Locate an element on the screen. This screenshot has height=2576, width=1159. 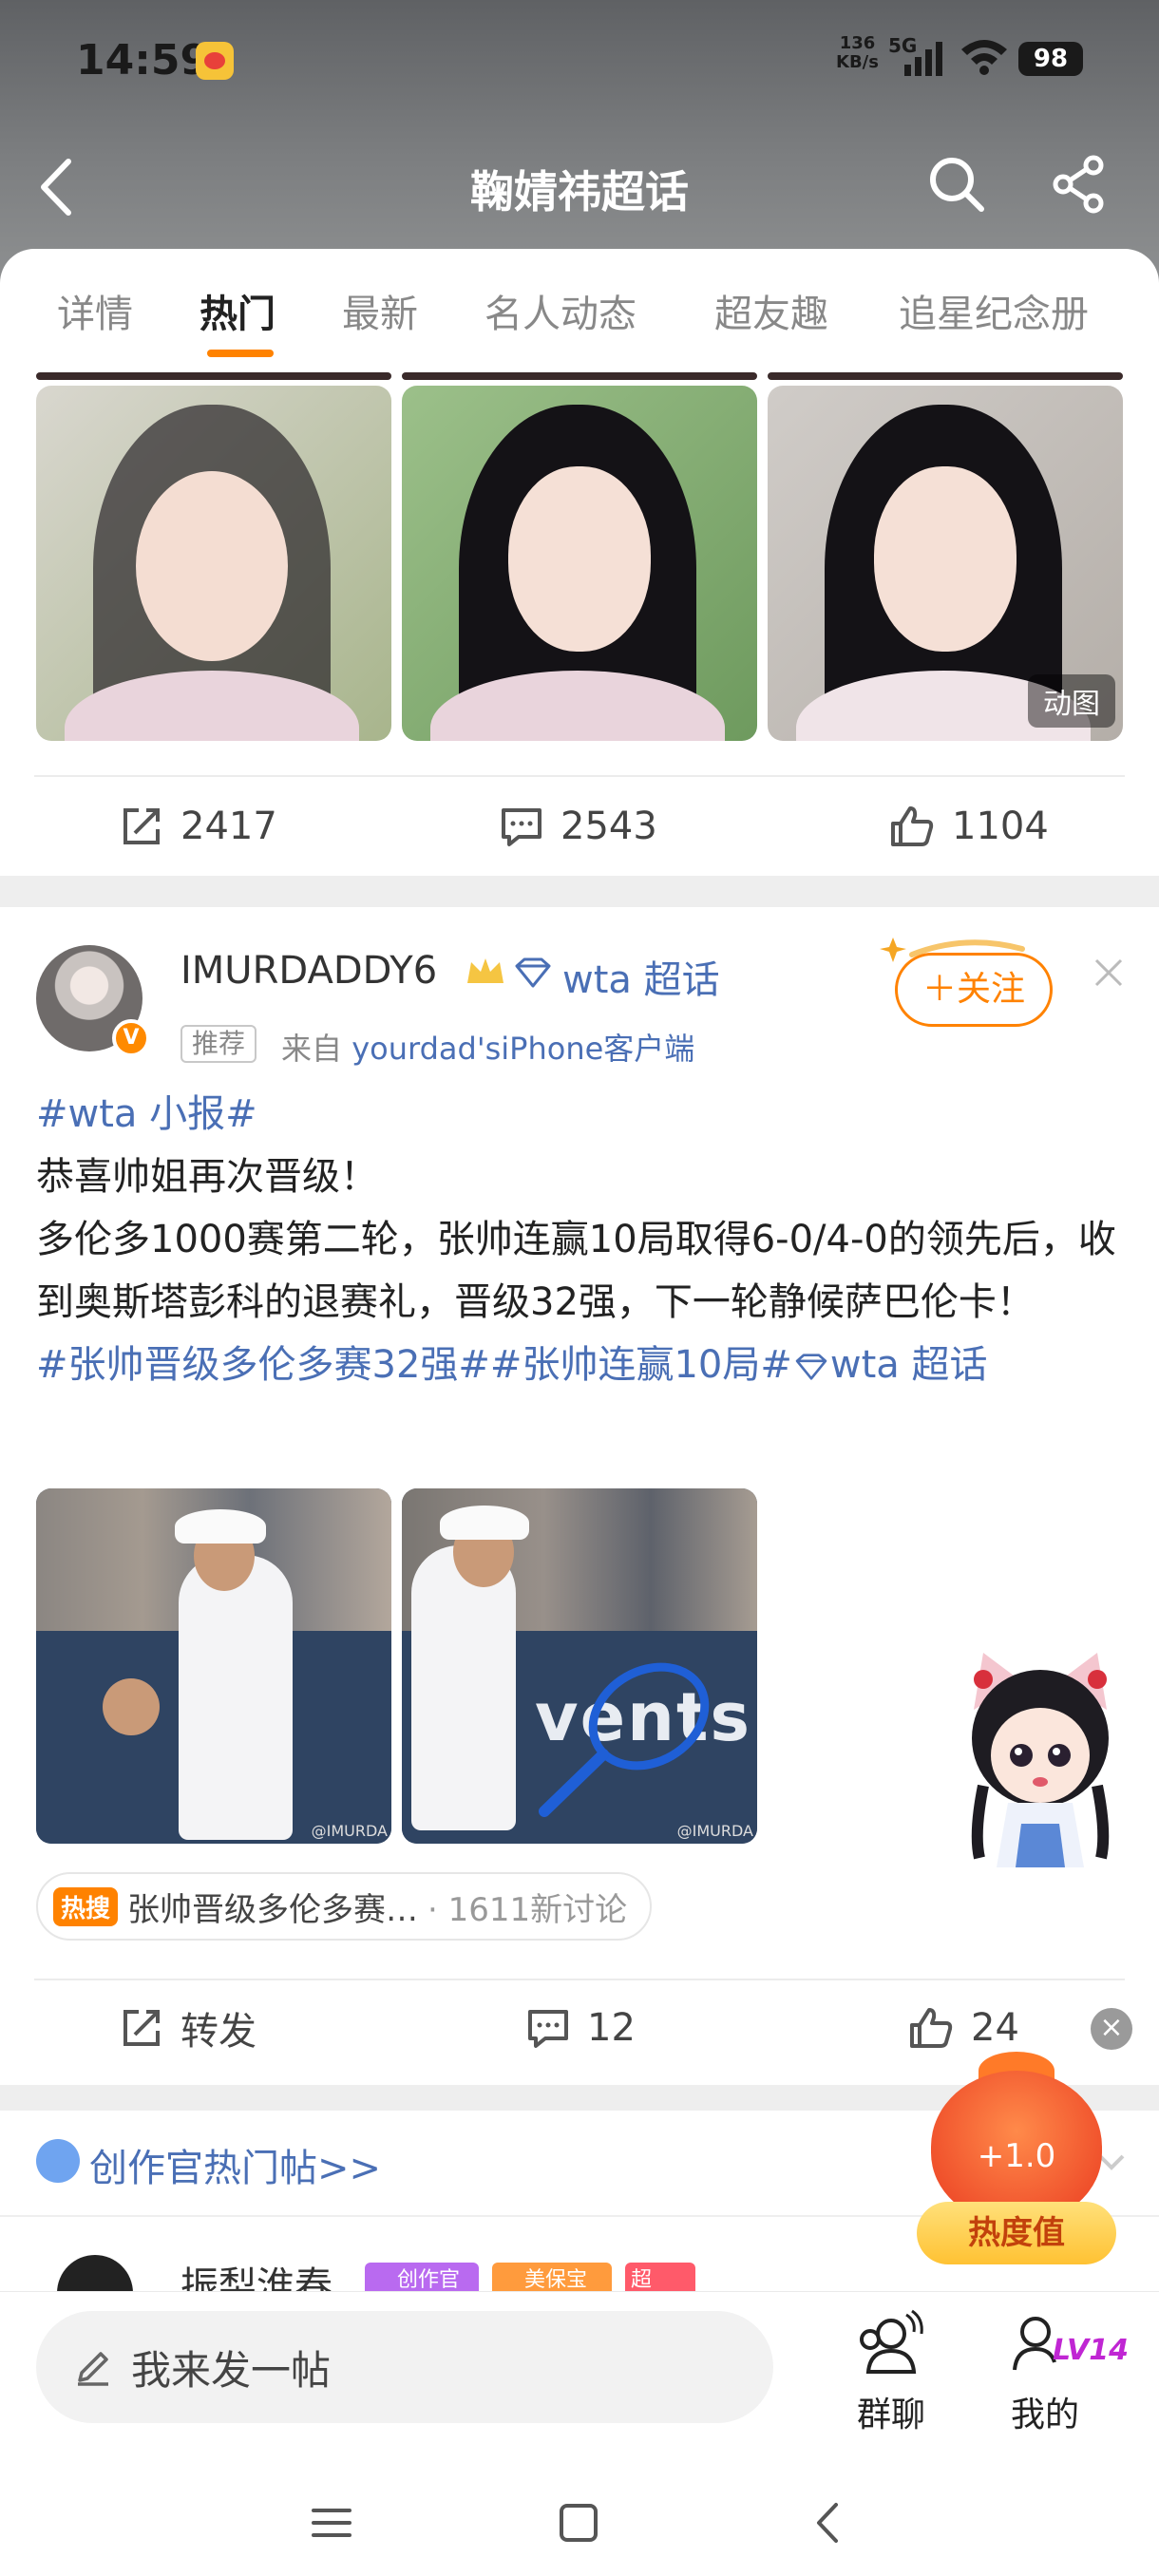
tab-hot: 热门 is located at coordinates (238, 310).